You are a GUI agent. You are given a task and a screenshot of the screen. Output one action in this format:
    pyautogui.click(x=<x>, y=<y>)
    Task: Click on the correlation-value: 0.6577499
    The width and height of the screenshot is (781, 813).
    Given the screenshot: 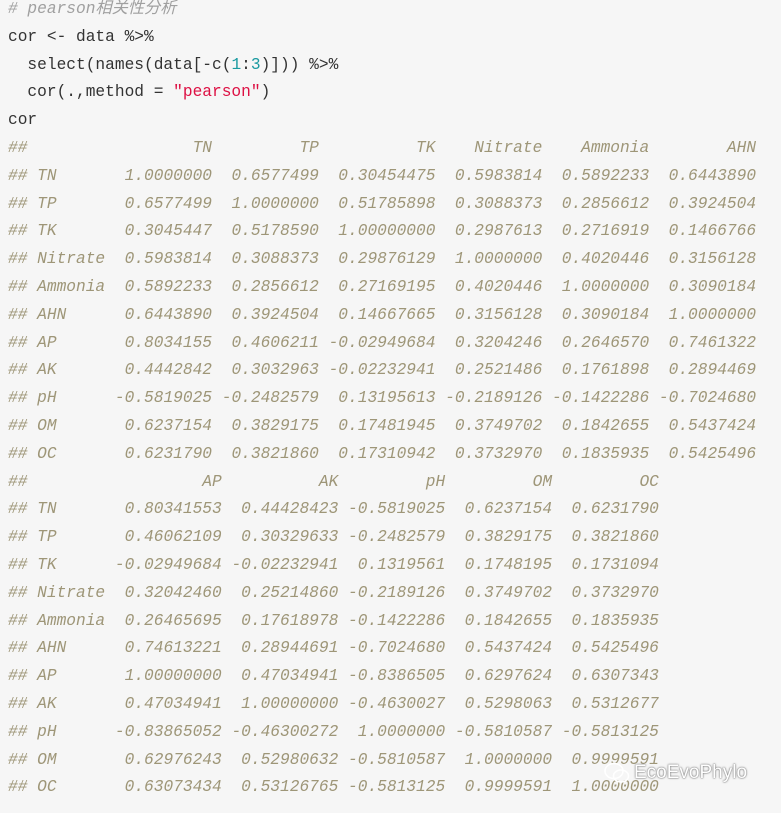 What is the action you would take?
    pyautogui.click(x=159, y=203)
    